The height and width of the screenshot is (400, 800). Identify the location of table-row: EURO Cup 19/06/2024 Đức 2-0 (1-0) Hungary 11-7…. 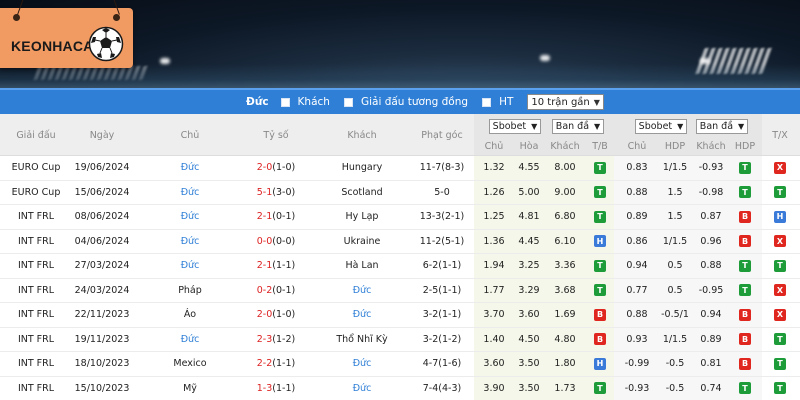
(400, 168).